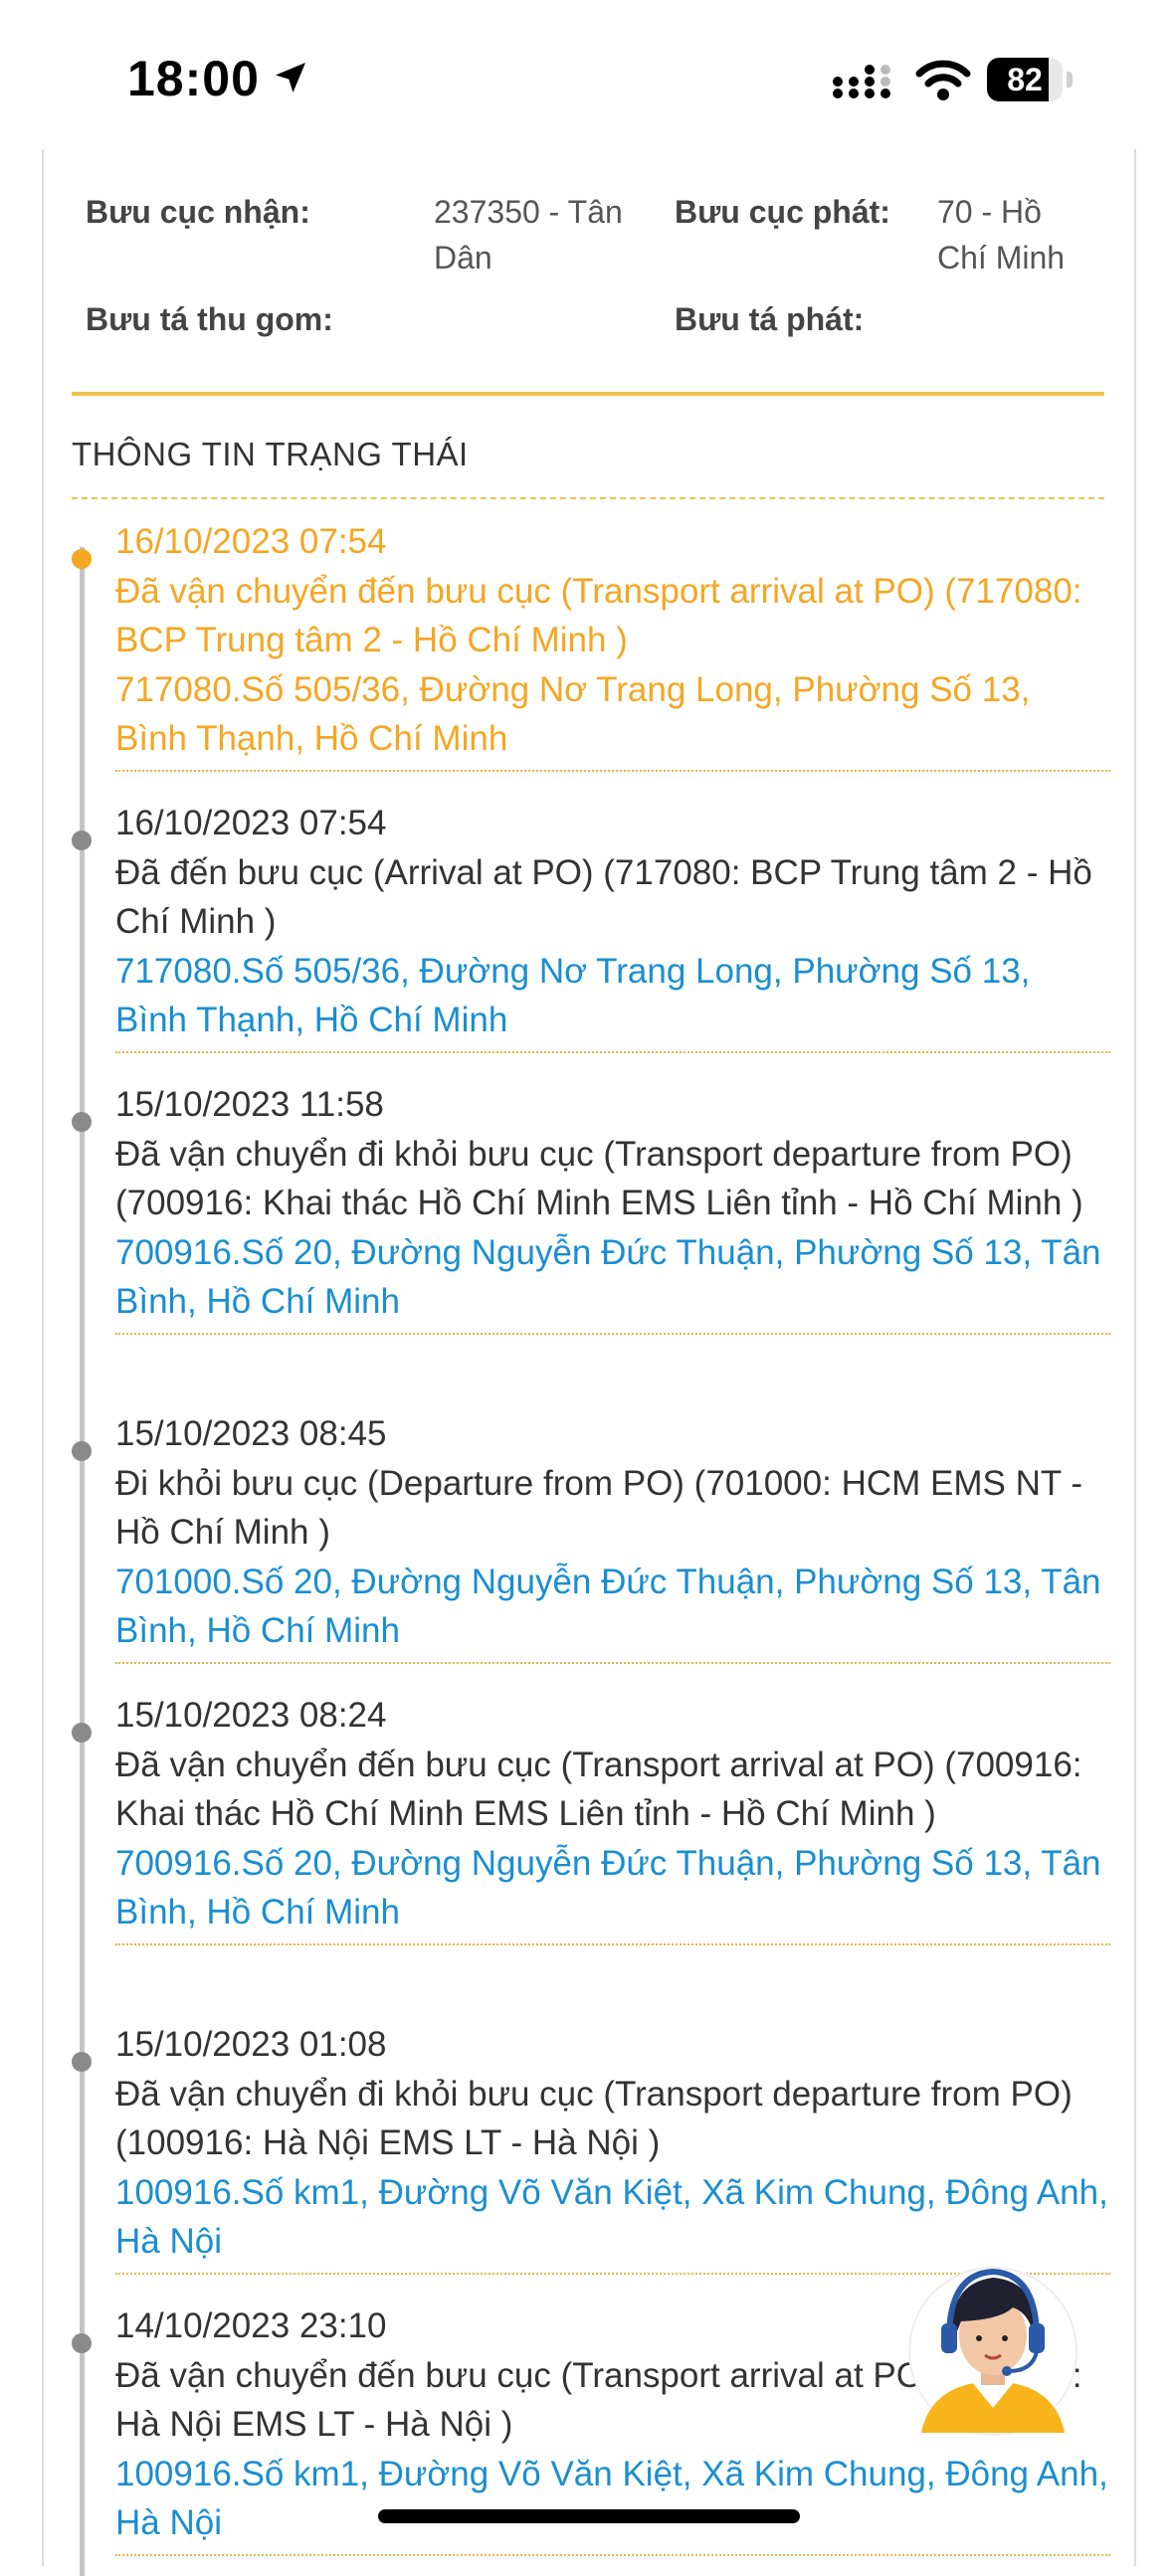  What do you see at coordinates (270, 454) in the screenshot?
I see `status-section-title: THÔNG TIN TRẠNG THÁI` at bounding box center [270, 454].